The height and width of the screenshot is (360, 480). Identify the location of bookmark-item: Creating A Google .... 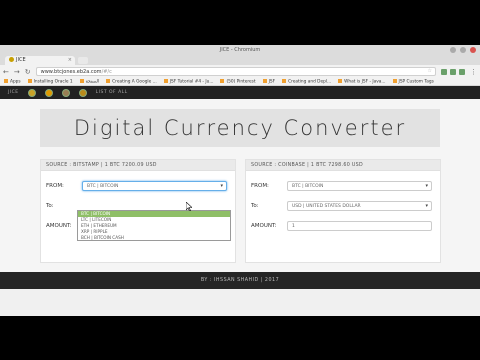
(131, 81).